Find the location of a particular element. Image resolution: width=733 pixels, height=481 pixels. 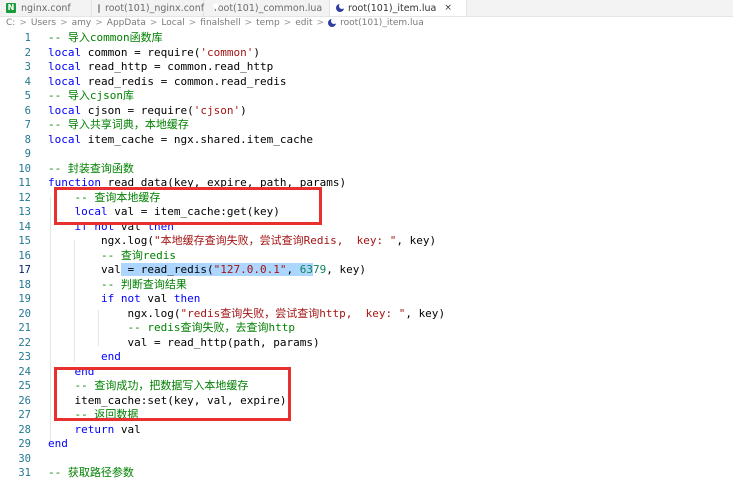

code-line: 28 return val is located at coordinates (366, 430).